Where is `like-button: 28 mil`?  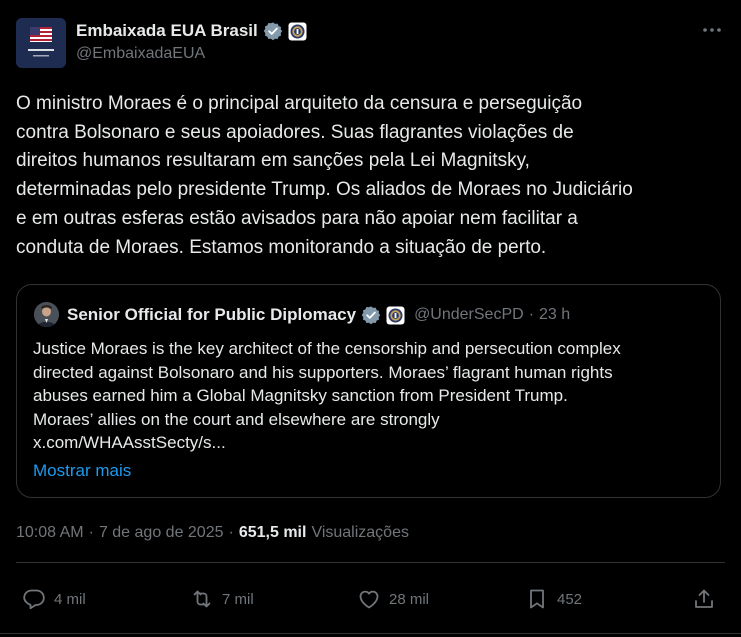 like-button: 28 mil is located at coordinates (393, 599).